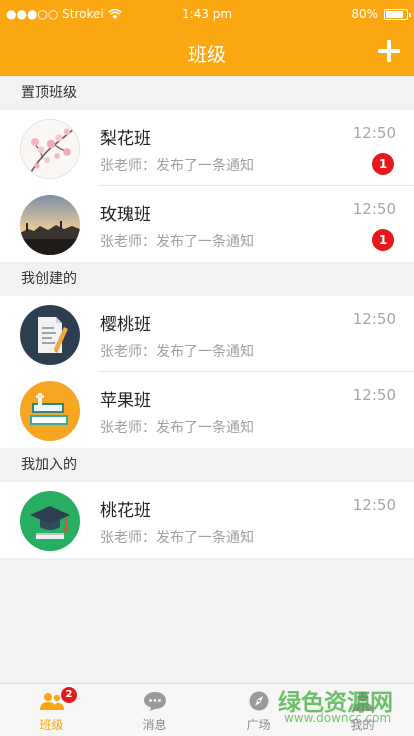 The width and height of the screenshot is (414, 736). Describe the element at coordinates (50, 225) in the screenshot. I see `landscape-avatar` at that location.